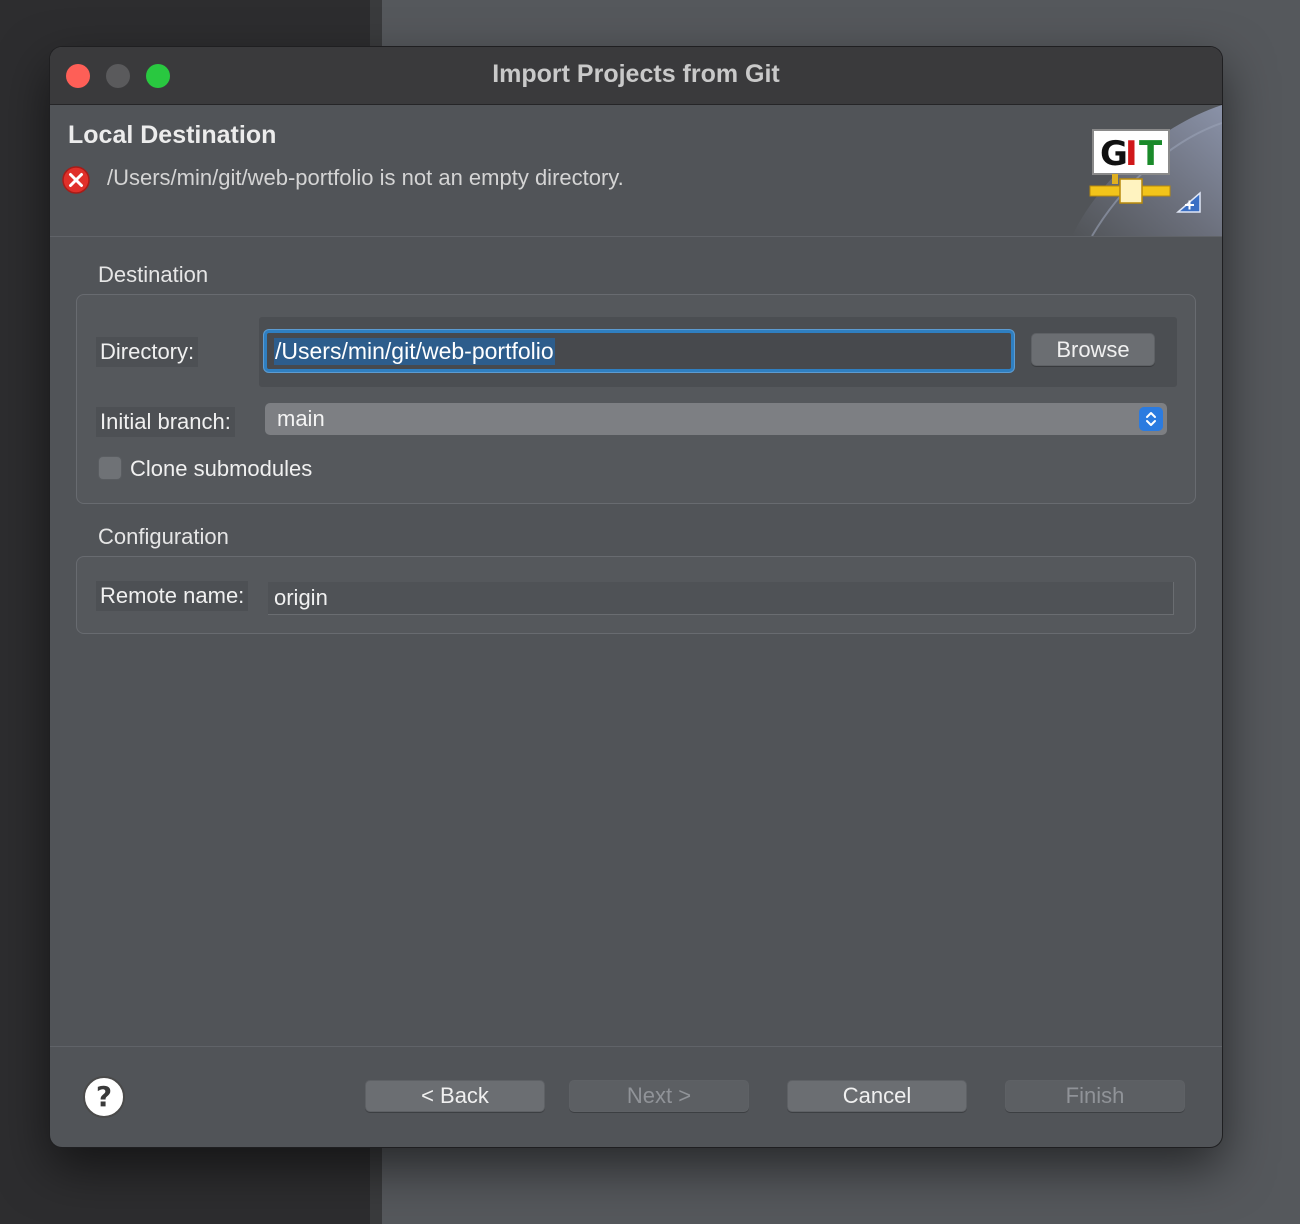 This screenshot has height=1224, width=1300. I want to click on finish-button: Finish, so click(1095, 1096).